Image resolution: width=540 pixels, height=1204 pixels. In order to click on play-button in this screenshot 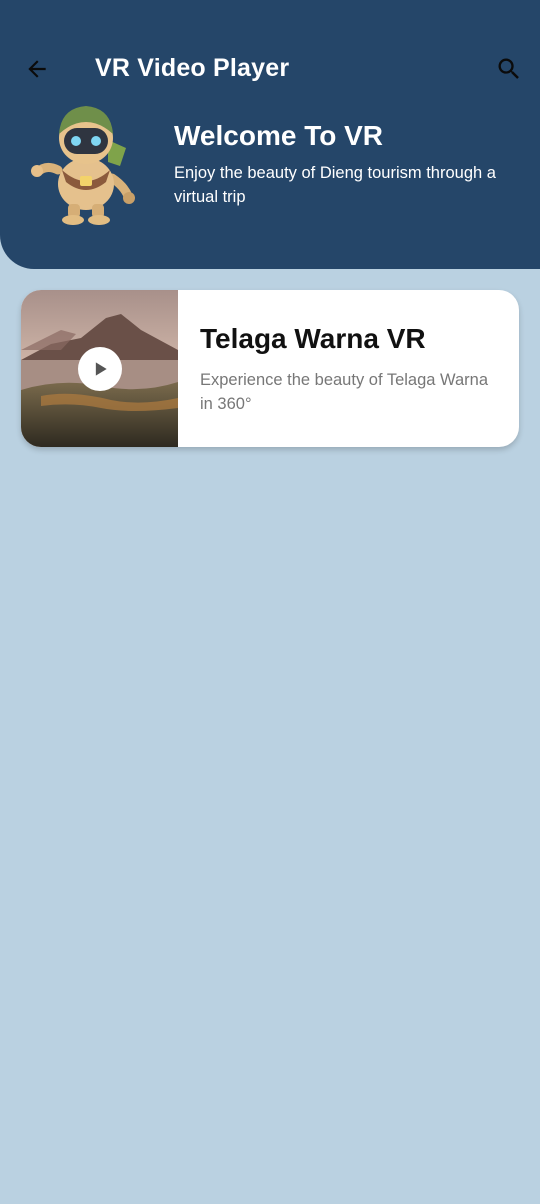, I will do `click(100, 369)`.